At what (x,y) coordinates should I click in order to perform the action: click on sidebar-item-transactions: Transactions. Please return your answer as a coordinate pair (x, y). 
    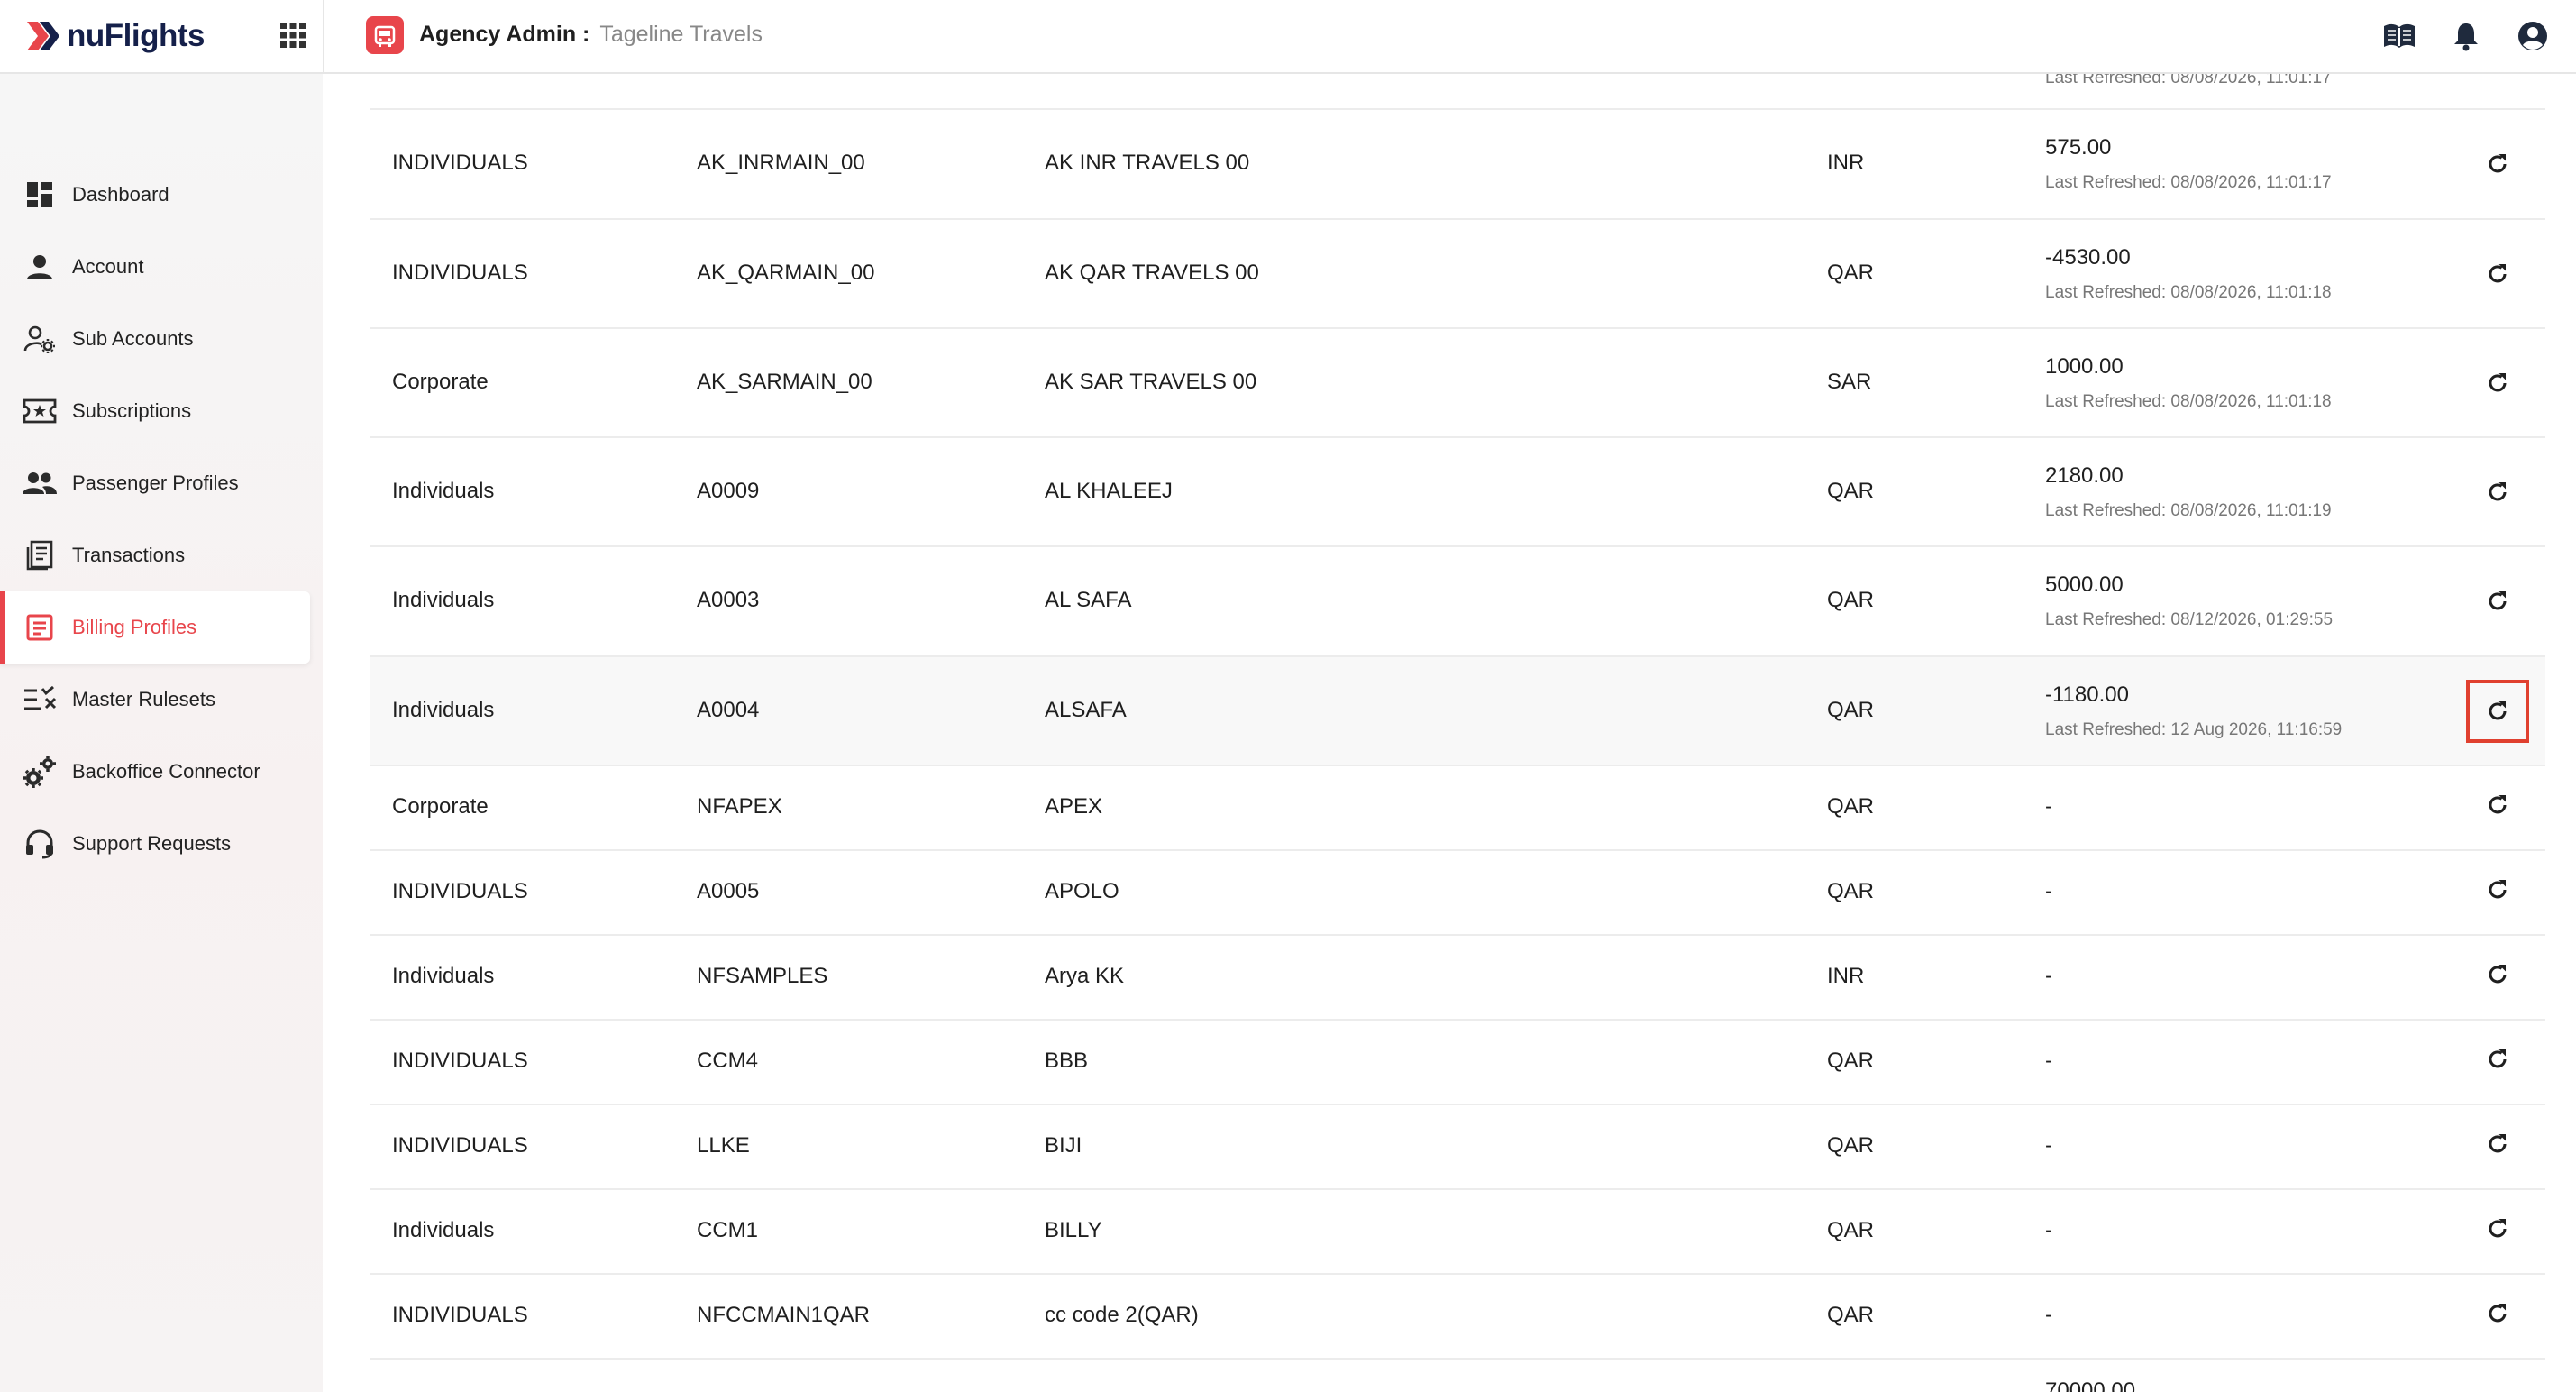
    Looking at the image, I should click on (155, 555).